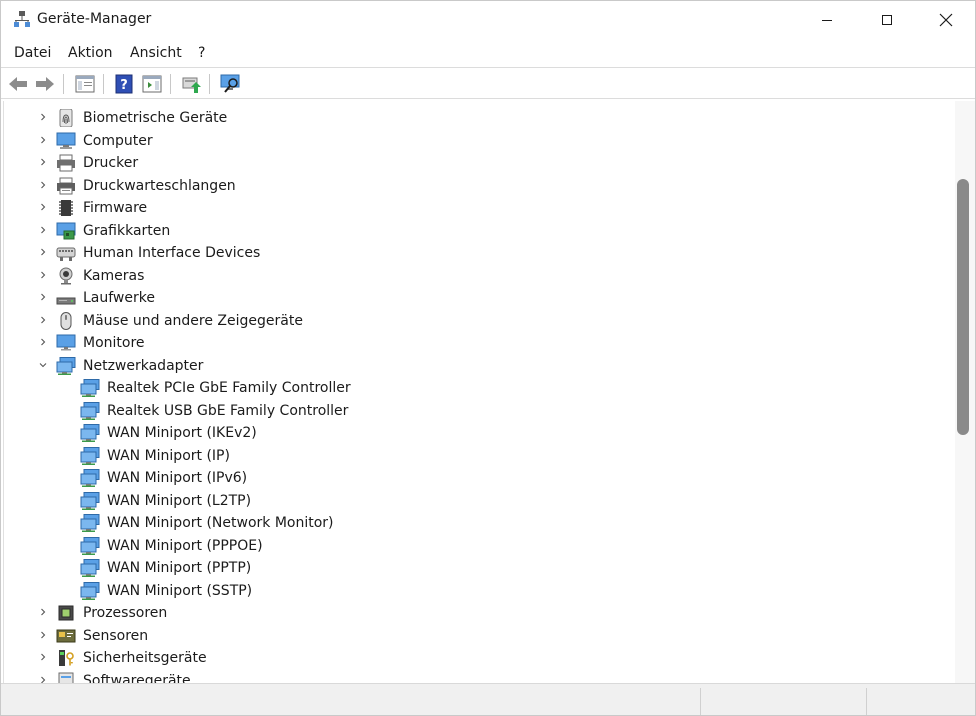  I want to click on tree-category: Firmware, so click(474, 208).